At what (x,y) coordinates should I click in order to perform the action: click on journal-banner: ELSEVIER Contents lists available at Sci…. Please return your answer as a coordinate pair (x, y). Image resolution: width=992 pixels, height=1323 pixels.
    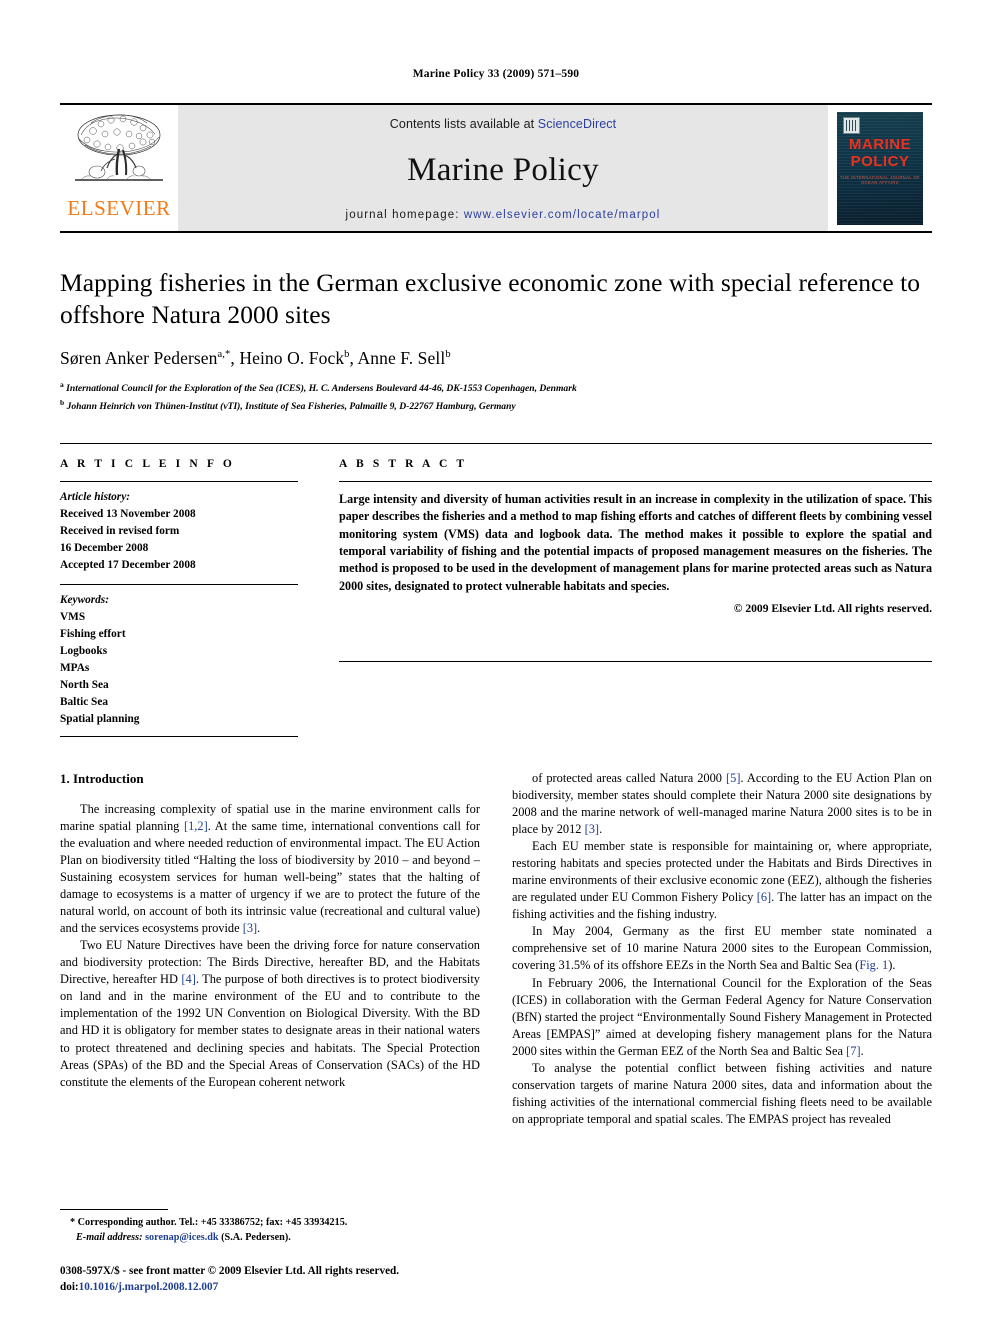
    Looking at the image, I should click on (496, 168).